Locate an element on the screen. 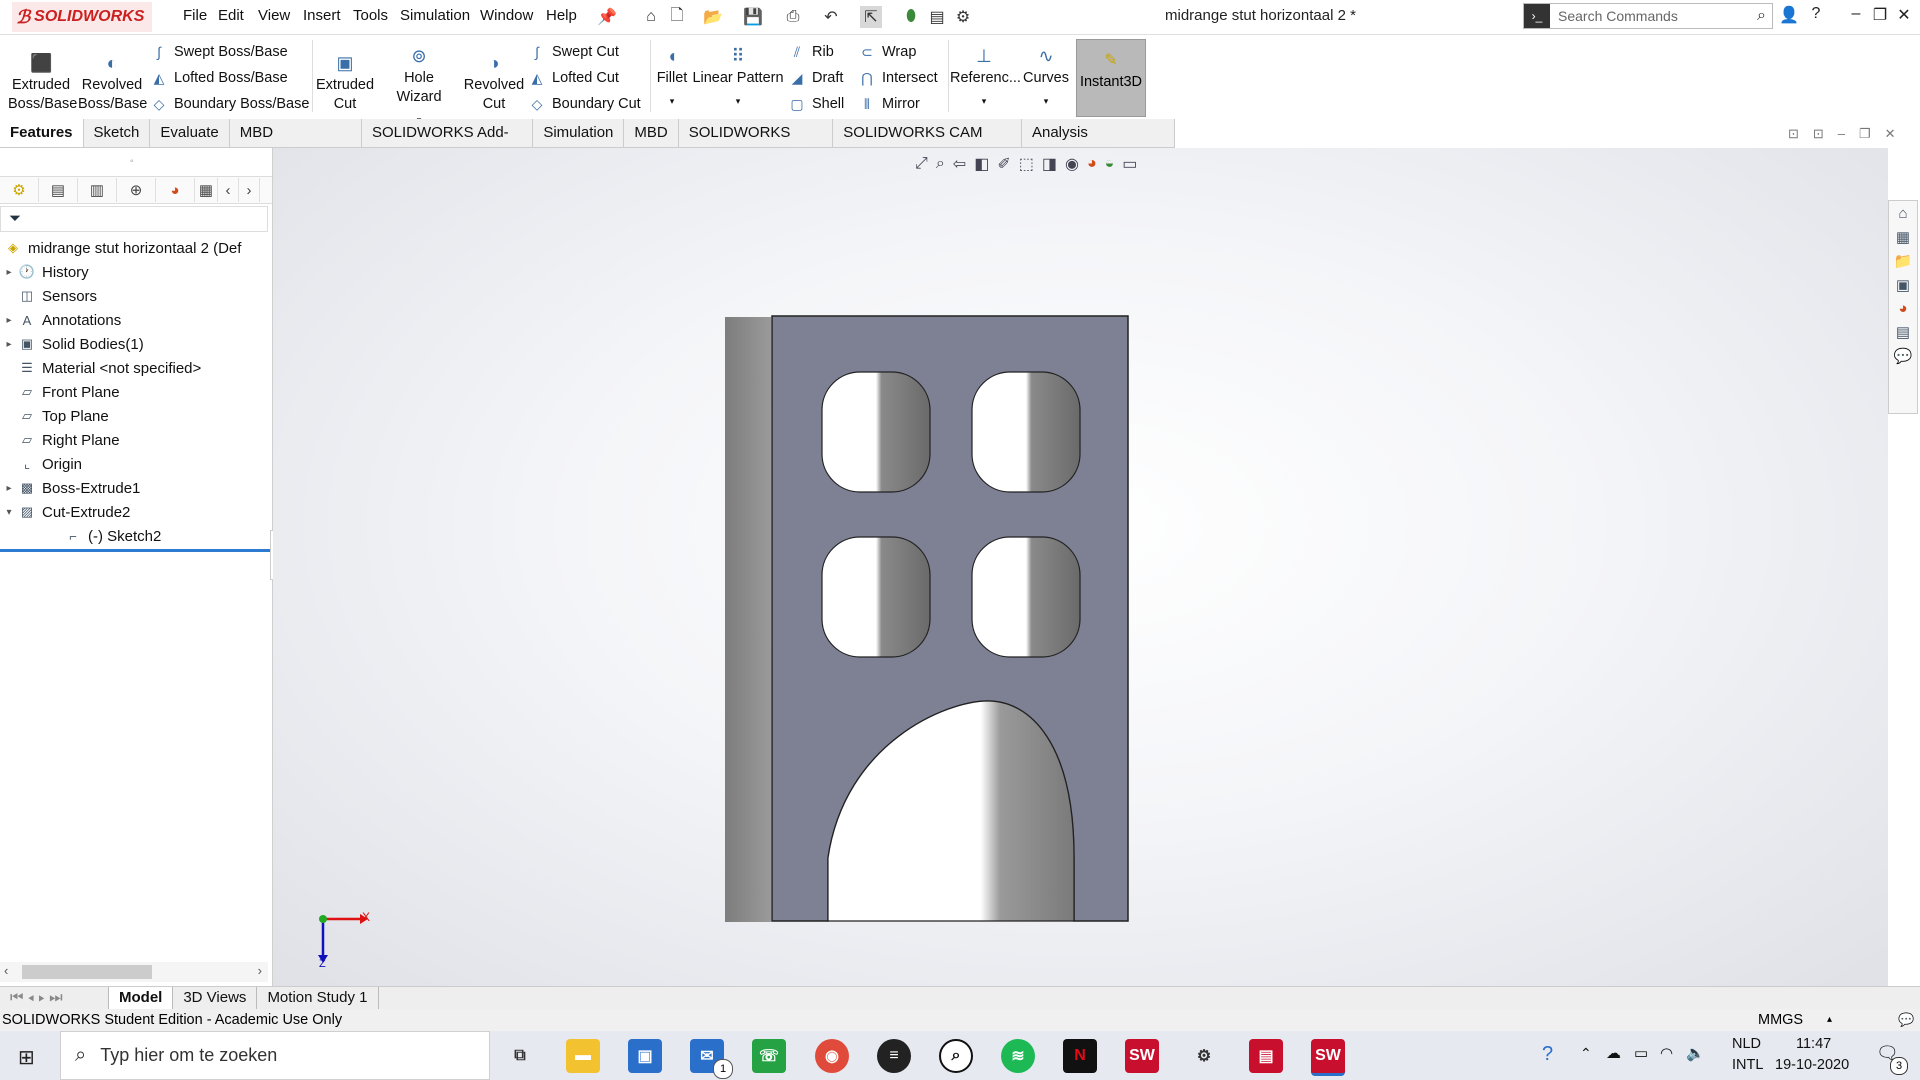 The height and width of the screenshot is (1080, 1920). mirror-button: ⫴ Mirror is located at coordinates (889, 104).